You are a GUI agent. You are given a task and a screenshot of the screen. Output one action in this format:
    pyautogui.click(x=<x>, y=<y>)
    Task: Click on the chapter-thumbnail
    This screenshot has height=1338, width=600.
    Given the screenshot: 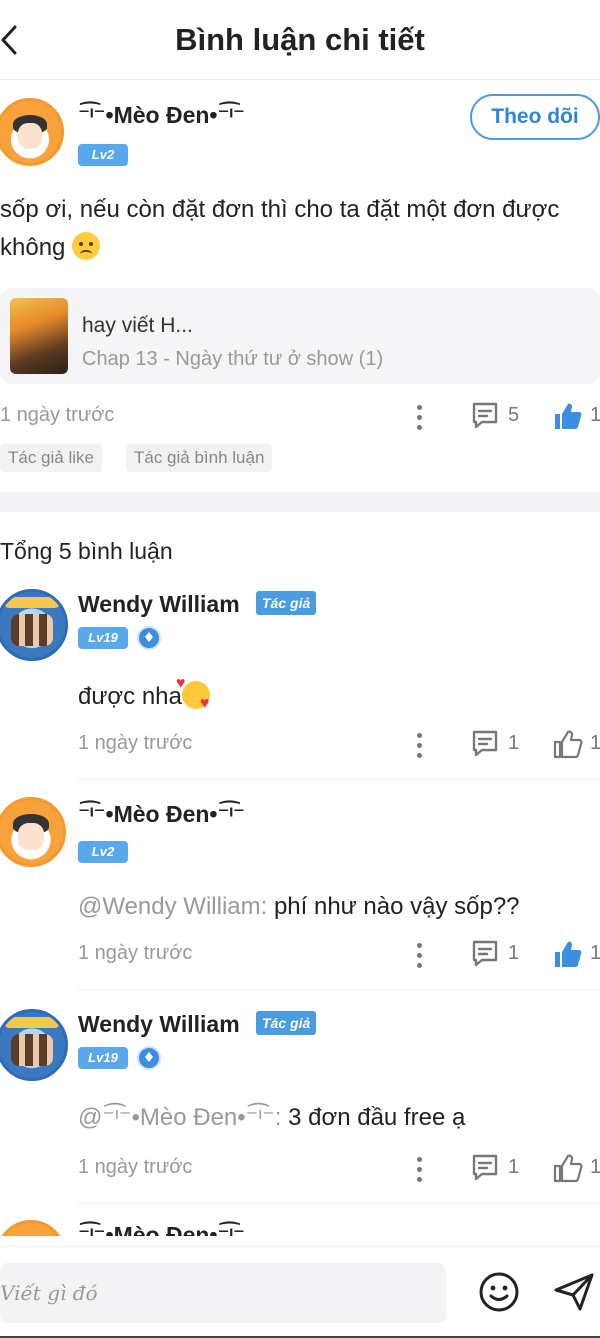 What is the action you would take?
    pyautogui.click(x=39, y=336)
    